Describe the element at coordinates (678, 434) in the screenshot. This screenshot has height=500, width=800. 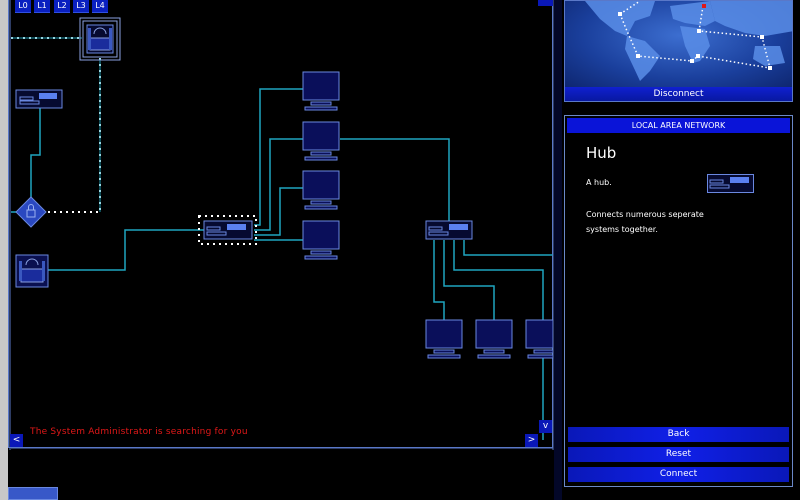
I see `back-button: Back` at that location.